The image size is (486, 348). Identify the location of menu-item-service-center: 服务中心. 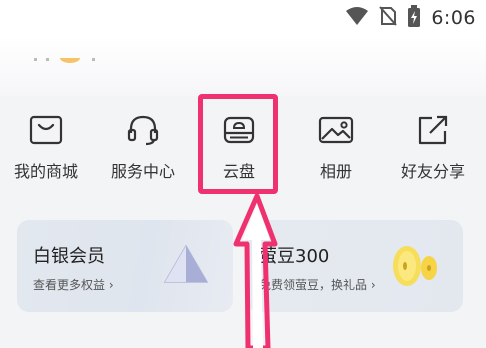
(143, 150).